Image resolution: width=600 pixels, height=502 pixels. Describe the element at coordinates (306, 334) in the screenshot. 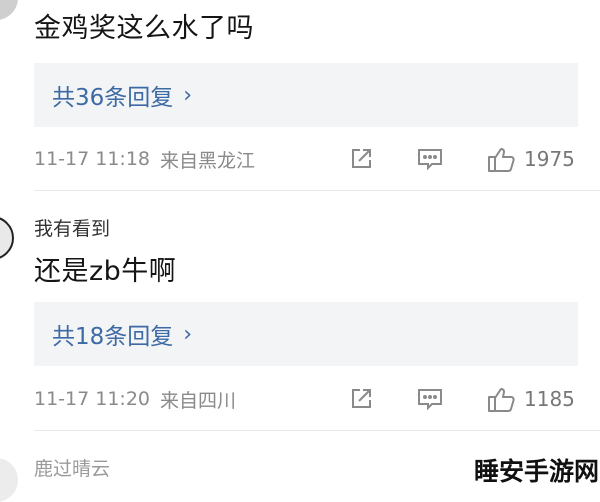

I see `view-replies-button: 共18条回复 ›` at that location.